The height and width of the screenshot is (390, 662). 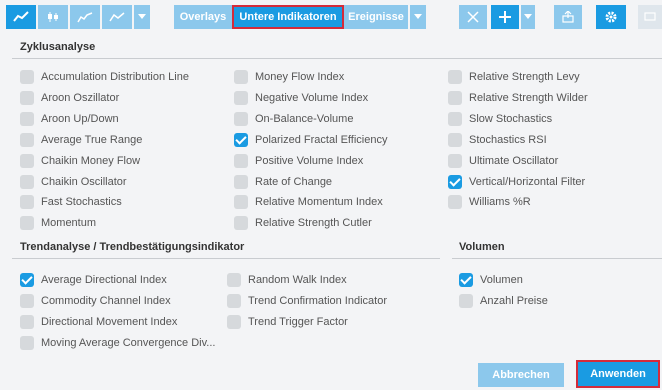 I want to click on indicator-ultimate-oscillator: Ultimate Oscillator, so click(x=503, y=161).